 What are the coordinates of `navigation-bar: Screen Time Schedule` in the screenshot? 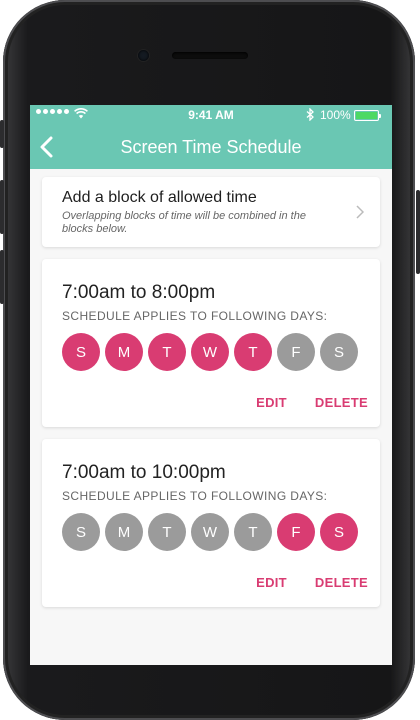 It's located at (211, 147).